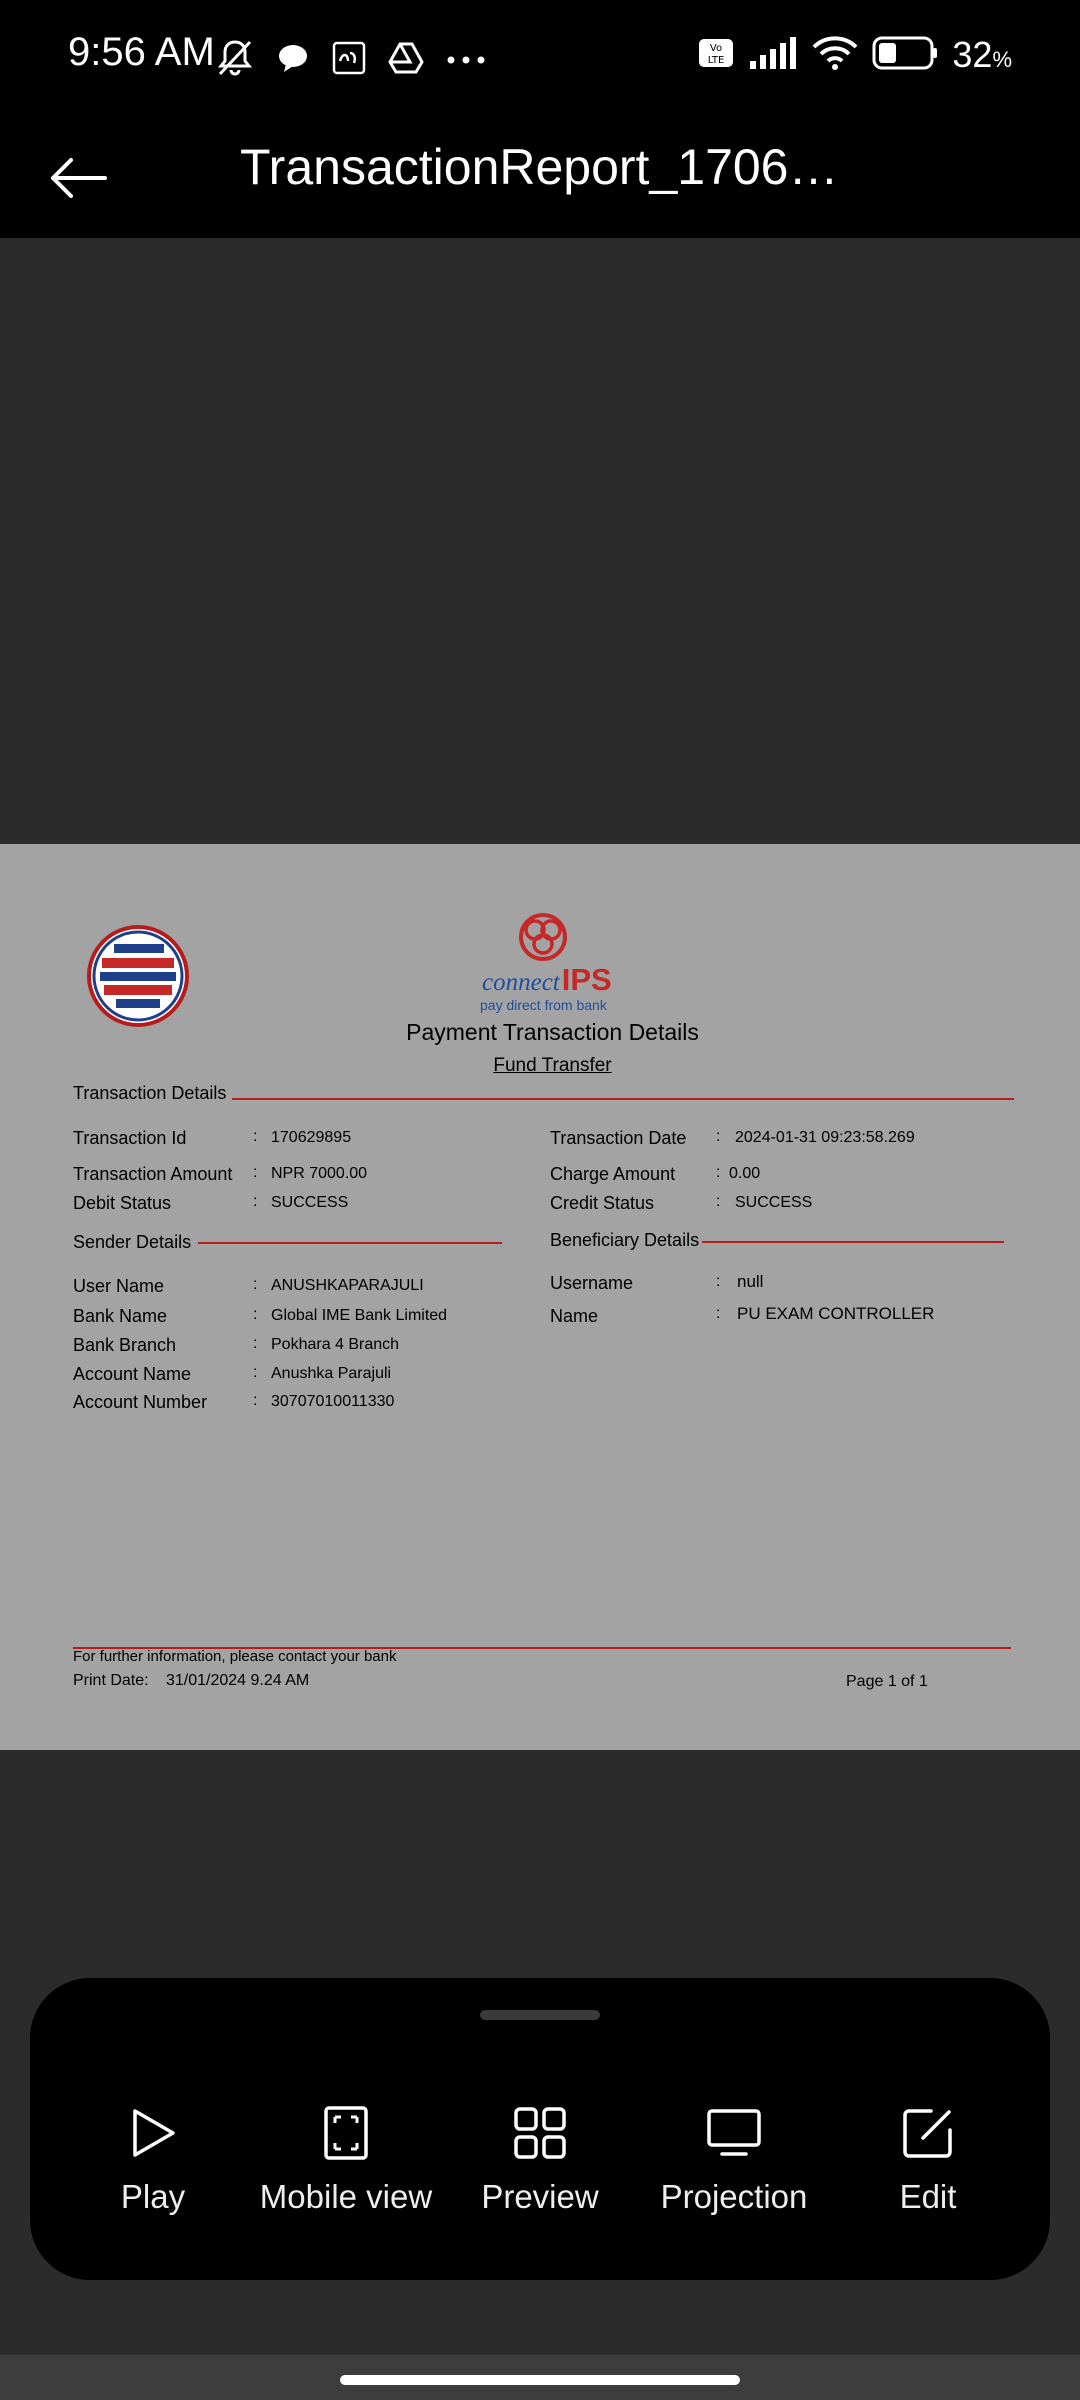  Describe the element at coordinates (592, 1283) in the screenshot. I see `field-label: Username` at that location.